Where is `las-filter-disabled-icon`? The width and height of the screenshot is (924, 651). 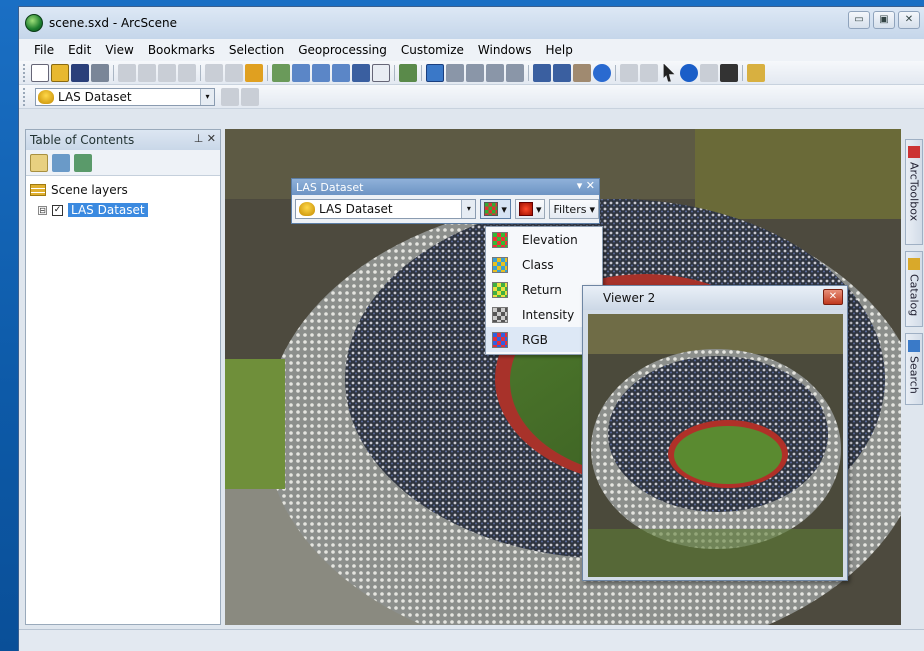 las-filter-disabled-icon is located at coordinates (250, 96).